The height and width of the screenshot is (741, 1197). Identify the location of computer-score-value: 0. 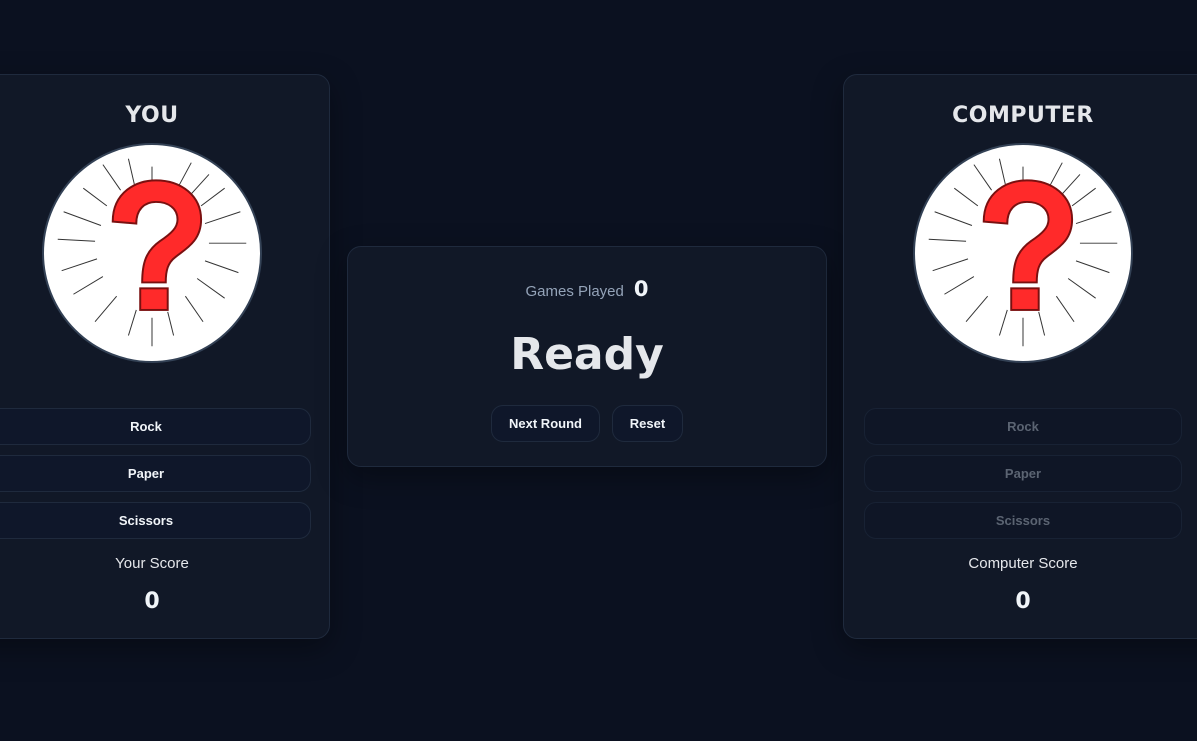
(1023, 601).